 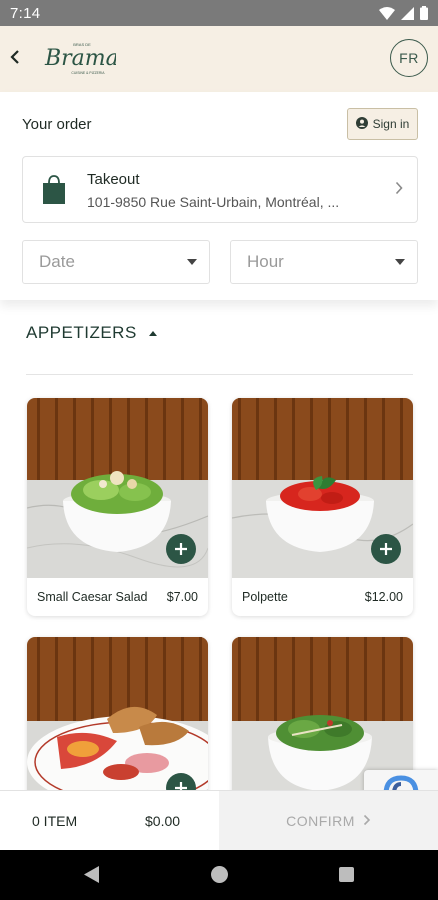 What do you see at coordinates (54, 191) in the screenshot?
I see `shopping-bag-icon` at bounding box center [54, 191].